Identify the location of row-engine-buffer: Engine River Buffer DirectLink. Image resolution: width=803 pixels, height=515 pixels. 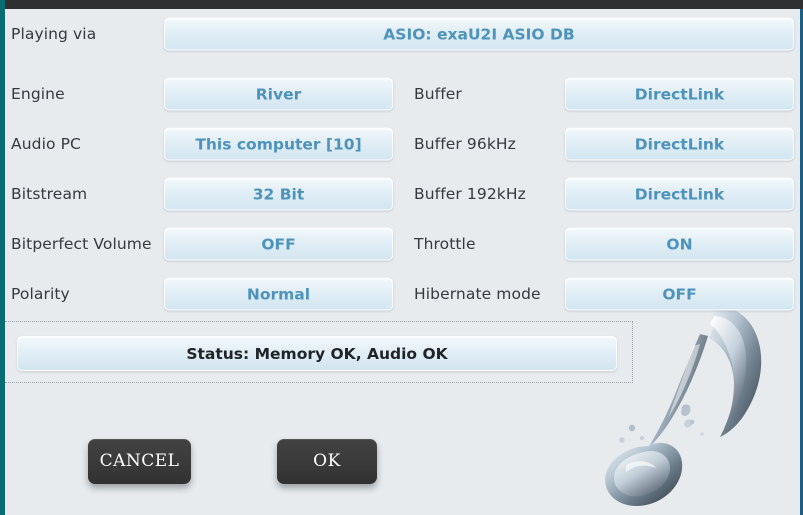
(402, 94).